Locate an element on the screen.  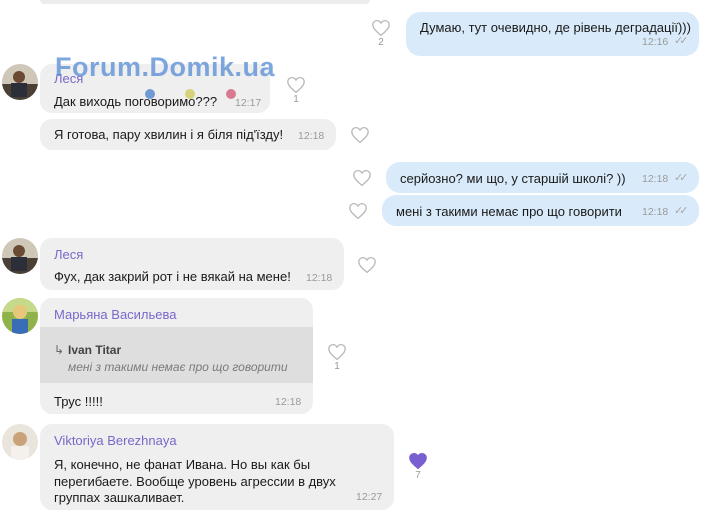
message-text: мені з такими немає про що говорити is located at coordinates (509, 211).